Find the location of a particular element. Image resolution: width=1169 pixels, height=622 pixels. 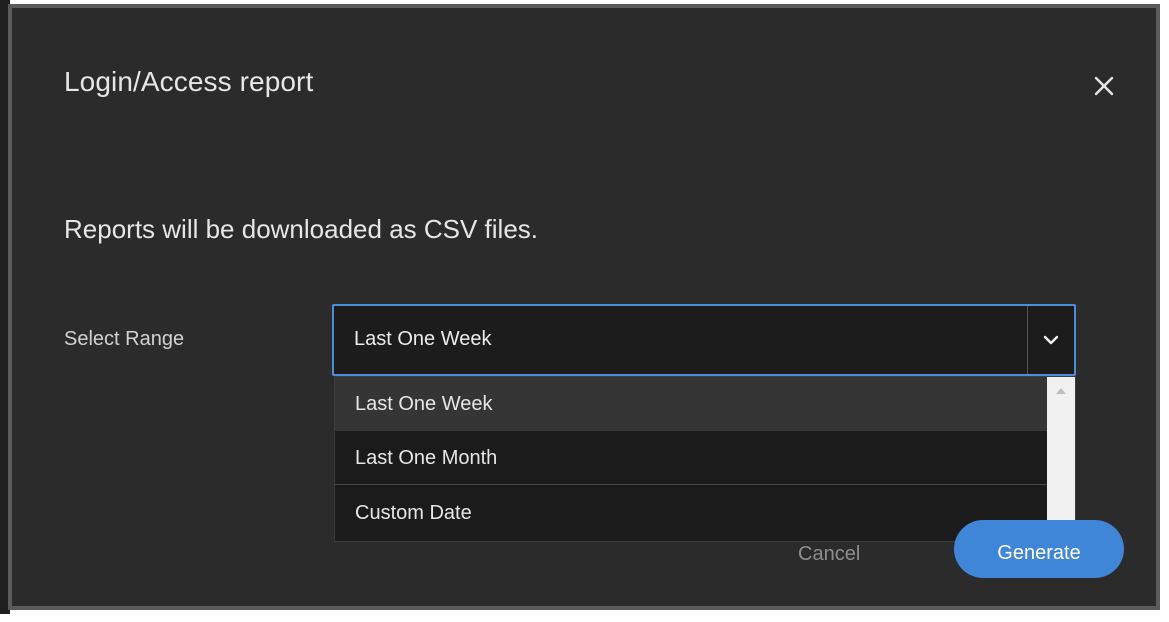

close-icon is located at coordinates (1104, 86).